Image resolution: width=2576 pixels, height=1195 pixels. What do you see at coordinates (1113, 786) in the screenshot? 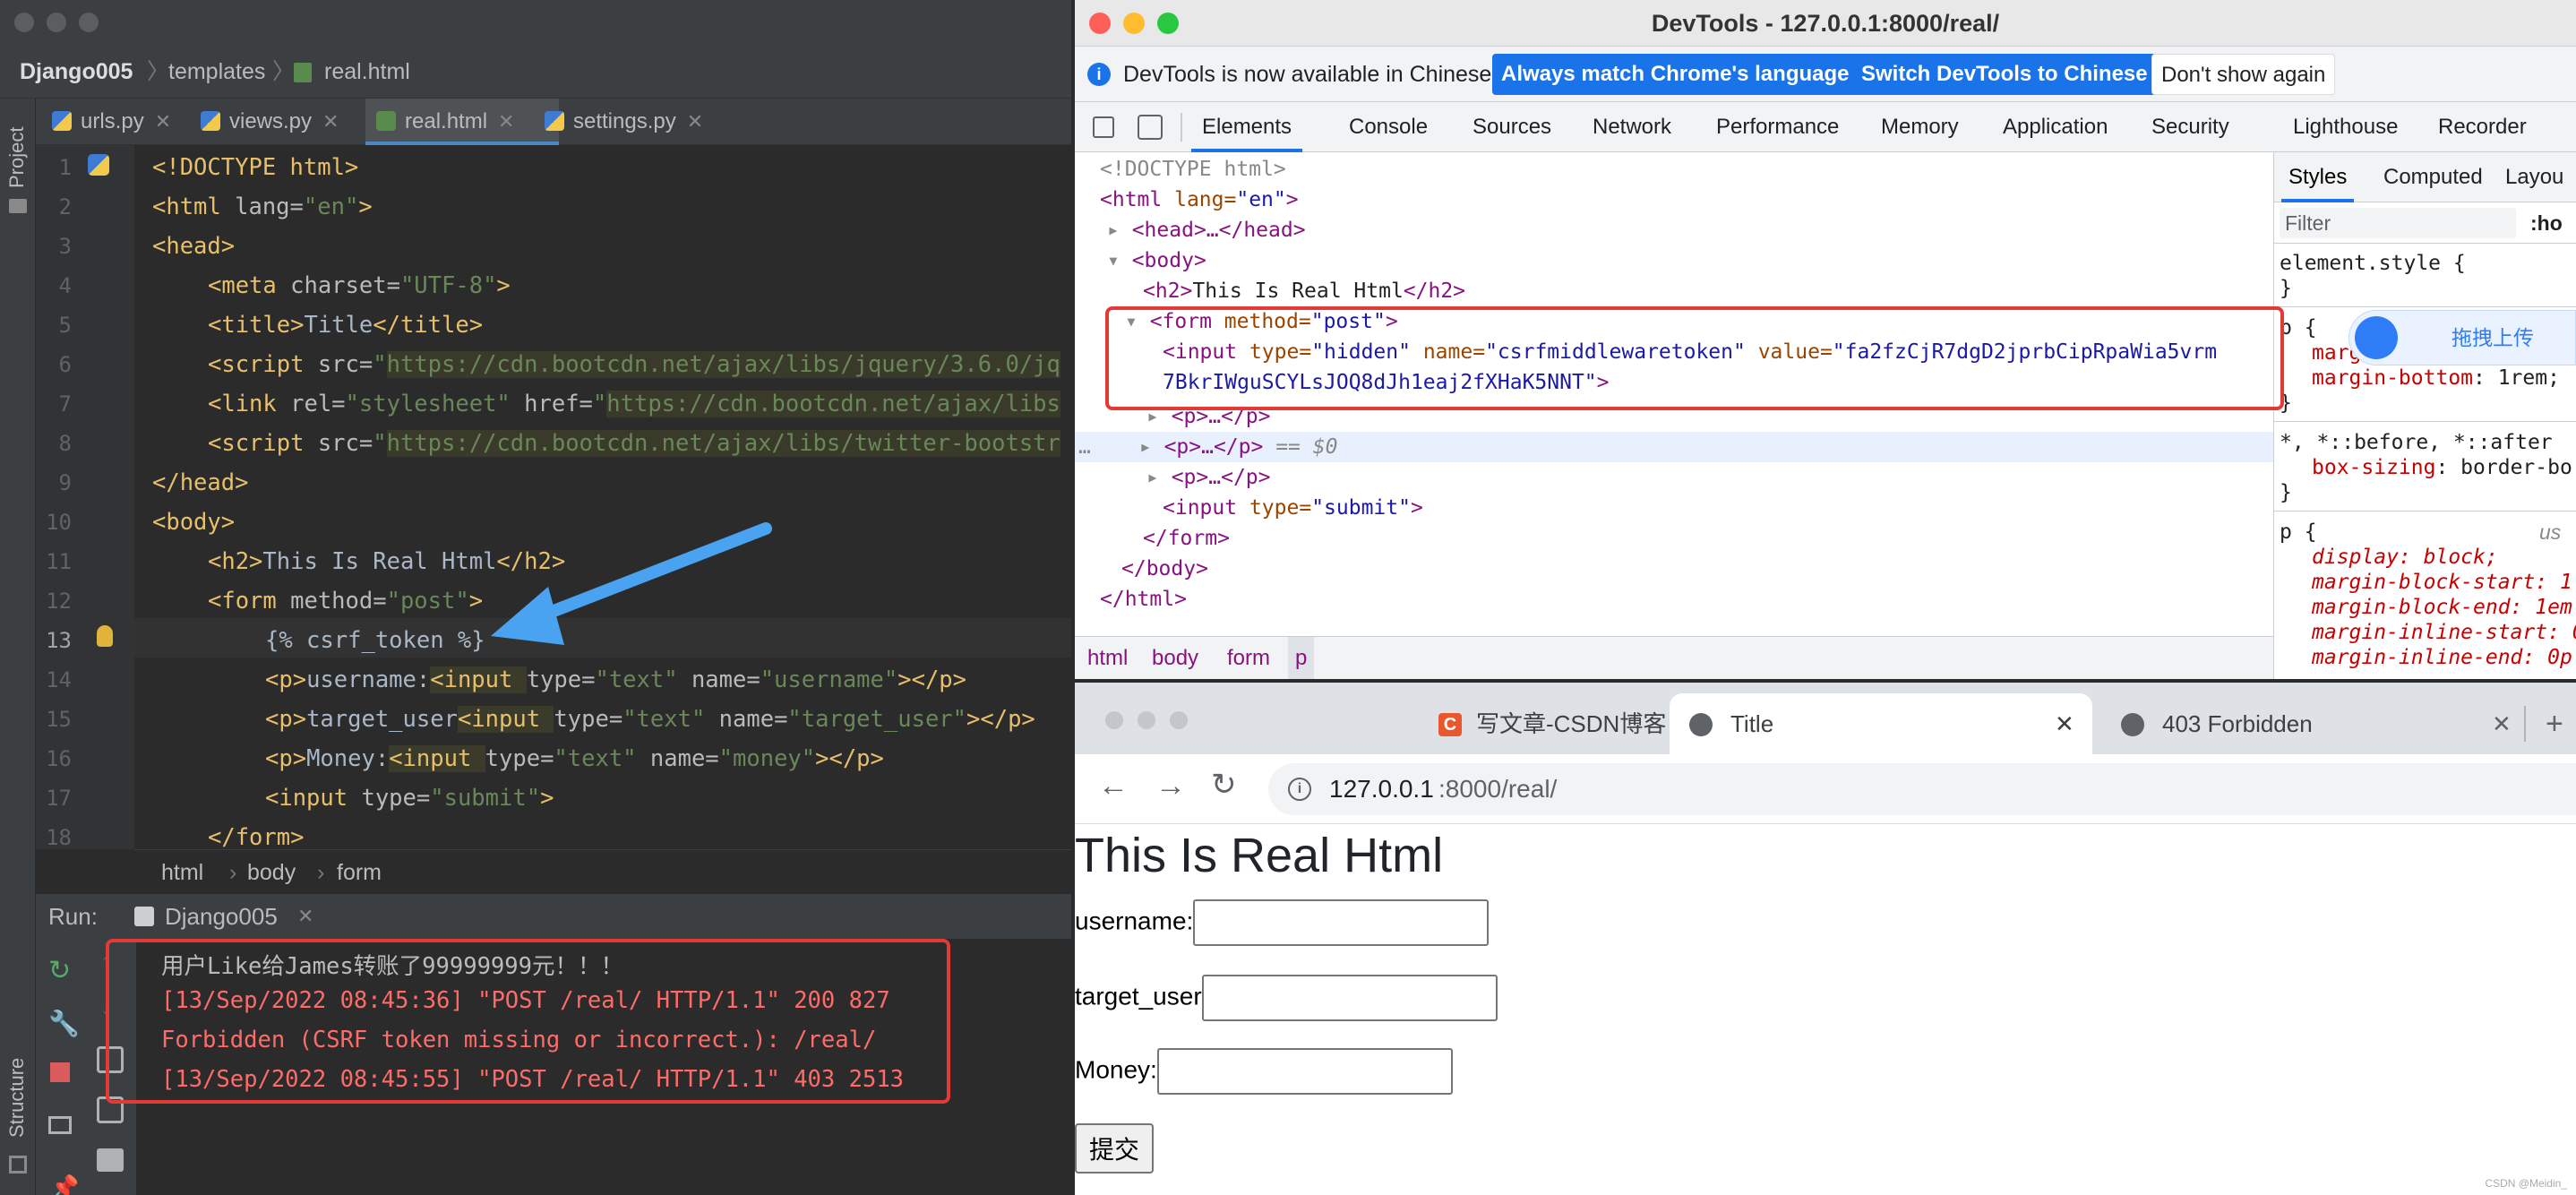
I see `back-arrow-icon: ←` at bounding box center [1113, 786].